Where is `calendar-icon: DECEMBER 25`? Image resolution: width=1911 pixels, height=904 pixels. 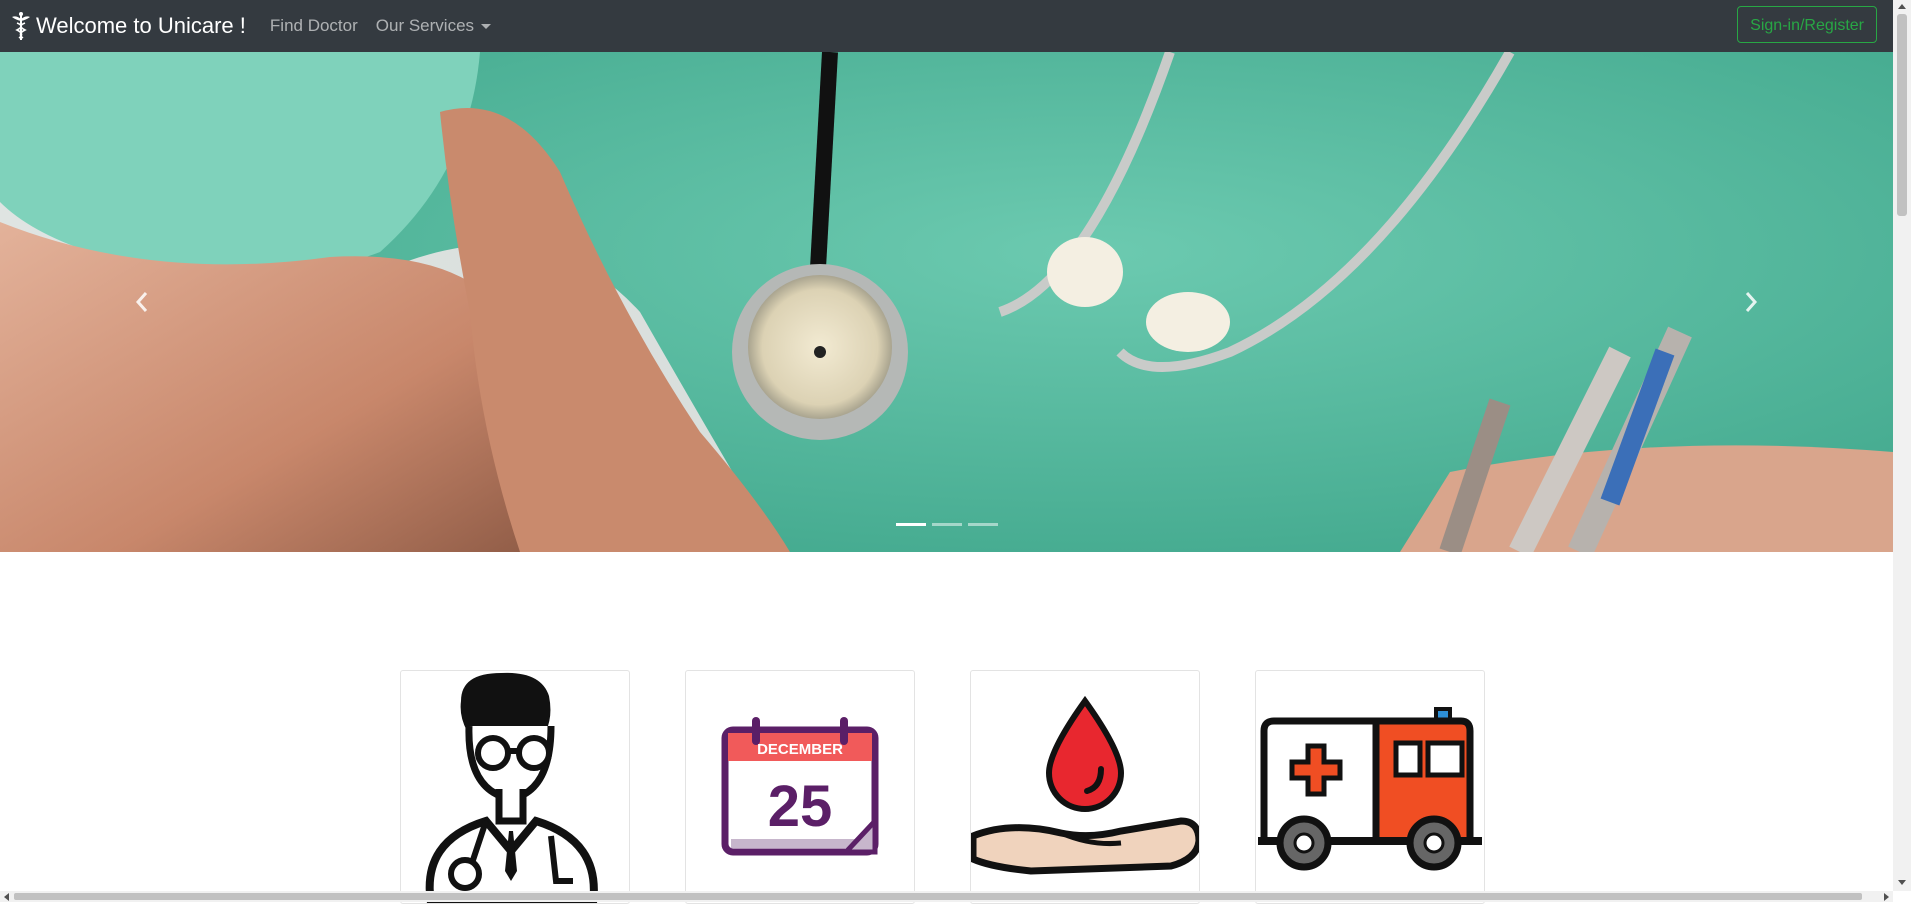 calendar-icon: DECEMBER 25 is located at coordinates (800, 786).